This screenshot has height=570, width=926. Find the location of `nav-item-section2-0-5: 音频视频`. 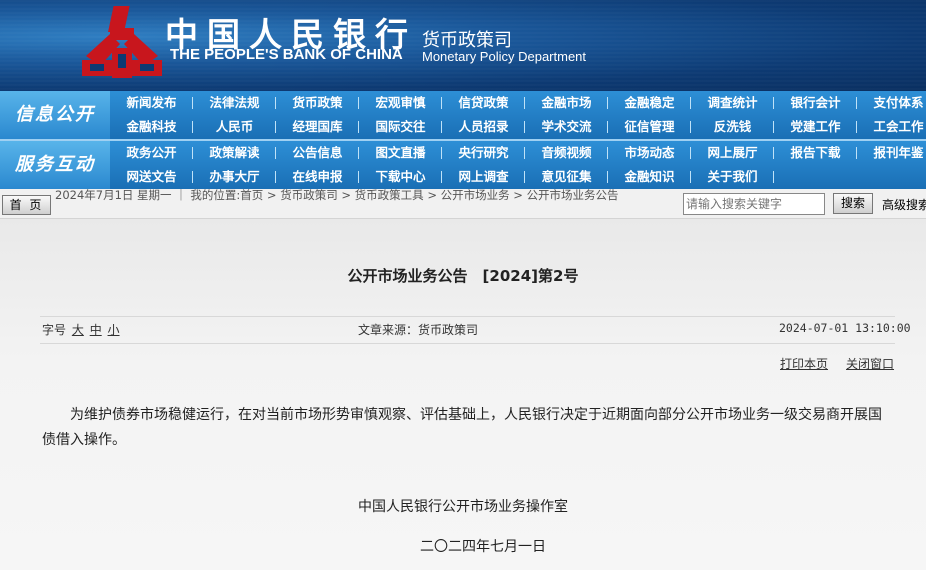

nav-item-section2-0-5: 音频视频 is located at coordinates (566, 153).